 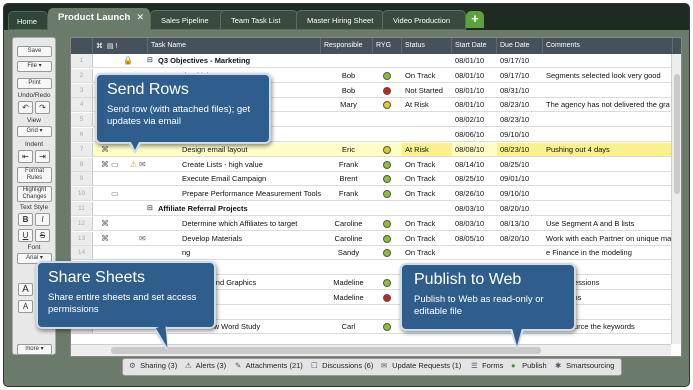 What do you see at coordinates (474, 252) in the screenshot?
I see `cell-start` at bounding box center [474, 252].